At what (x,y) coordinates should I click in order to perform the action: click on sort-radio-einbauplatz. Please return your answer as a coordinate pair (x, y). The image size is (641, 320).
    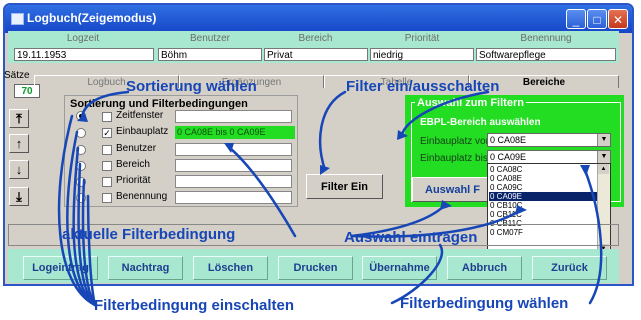
    Looking at the image, I should click on (81, 133).